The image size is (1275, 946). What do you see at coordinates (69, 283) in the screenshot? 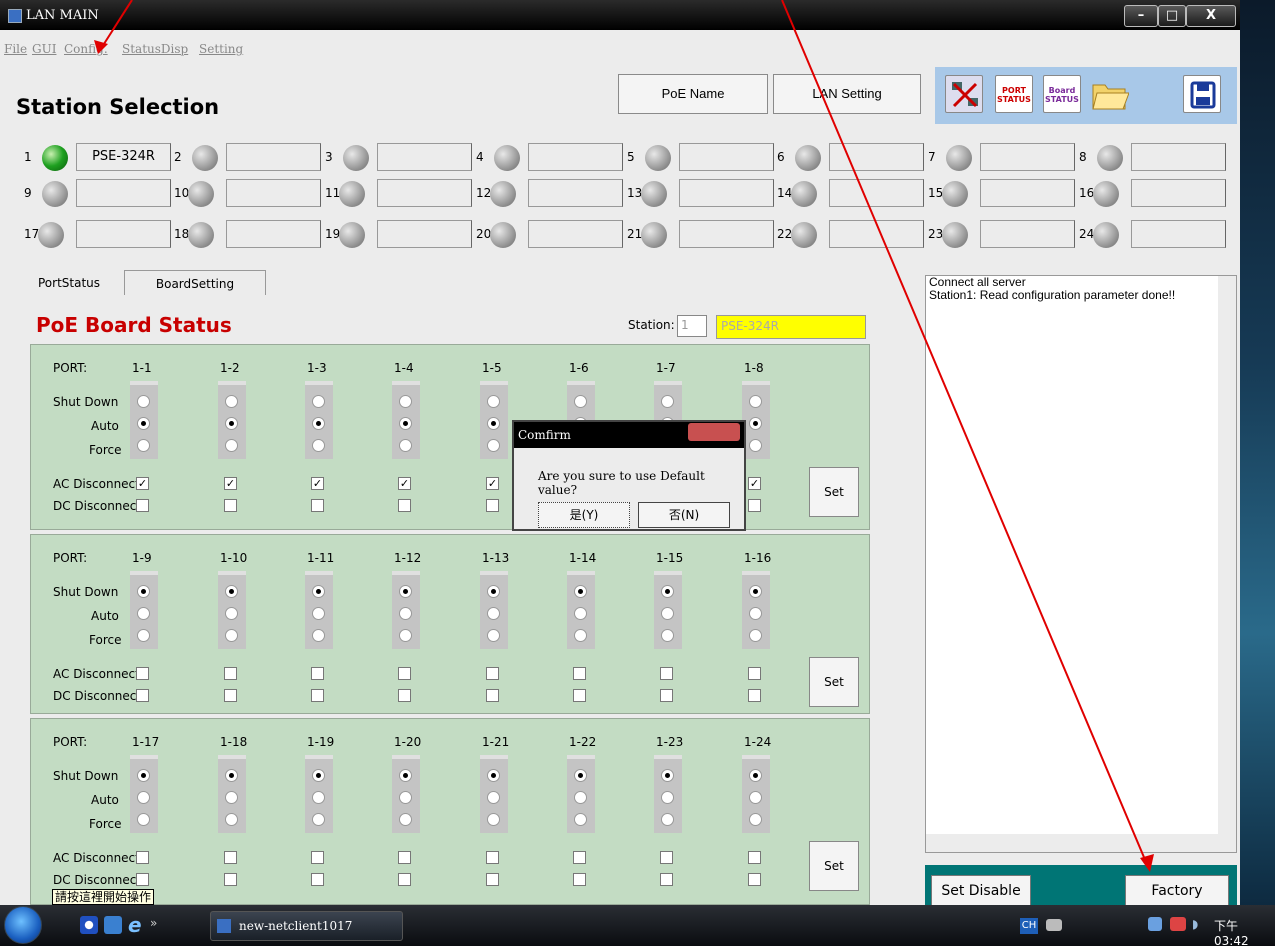
I see `tab-portstatus: PortStatus` at bounding box center [69, 283].